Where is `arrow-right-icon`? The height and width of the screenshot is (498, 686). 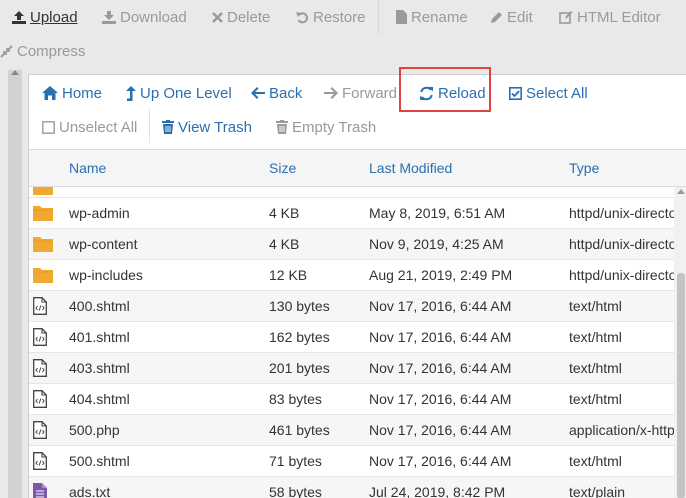
arrow-right-icon is located at coordinates (331, 93).